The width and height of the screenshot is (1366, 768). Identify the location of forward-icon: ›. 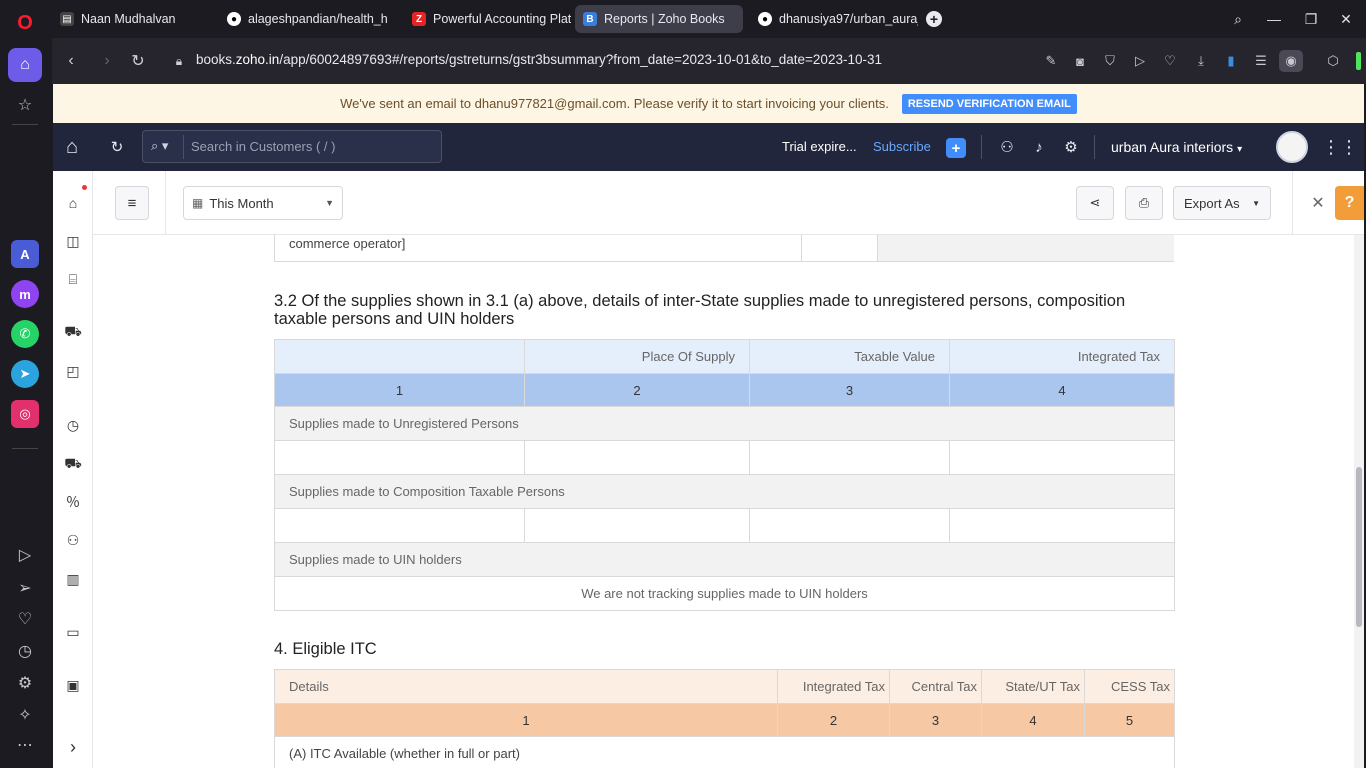
(107, 61).